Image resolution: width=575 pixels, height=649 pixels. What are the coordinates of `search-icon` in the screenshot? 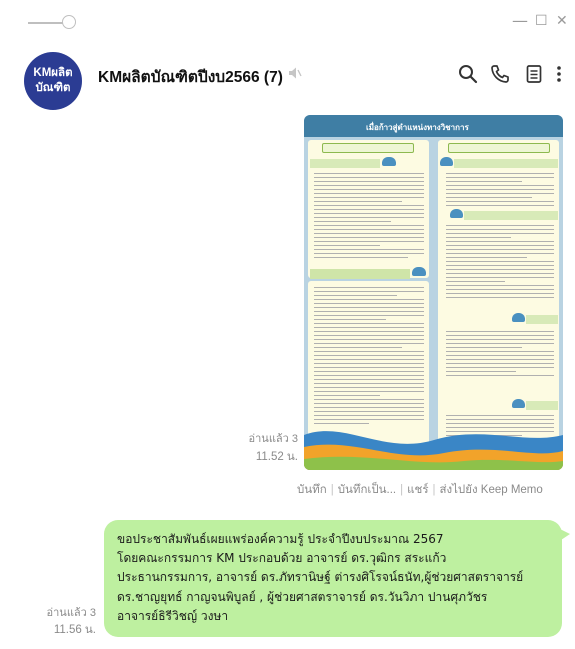 It's located at (468, 74).